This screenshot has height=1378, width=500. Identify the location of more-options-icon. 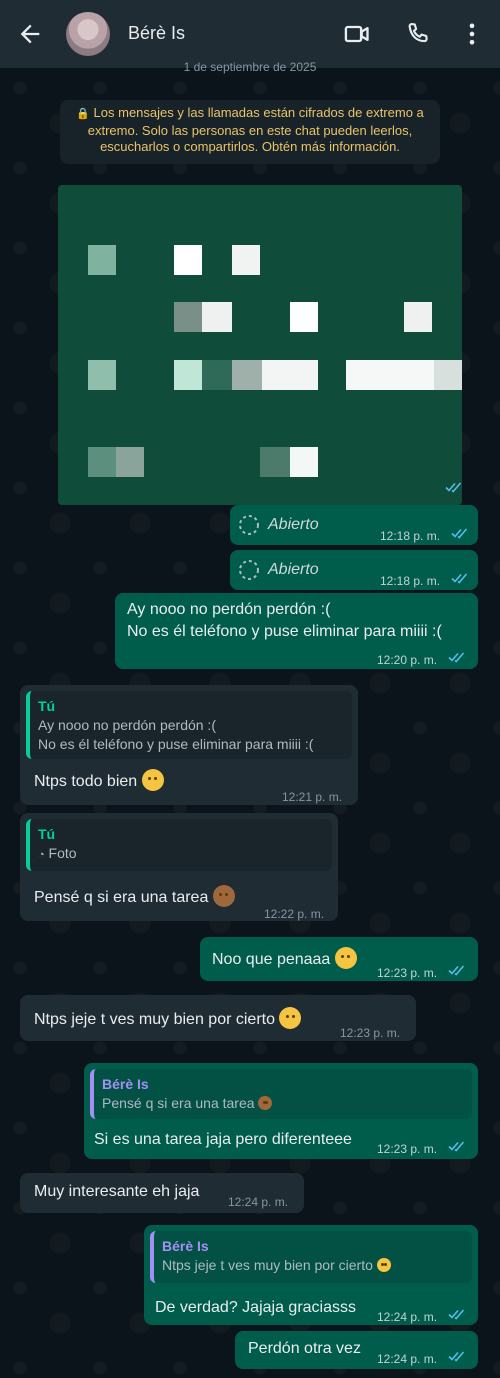
(472, 34).